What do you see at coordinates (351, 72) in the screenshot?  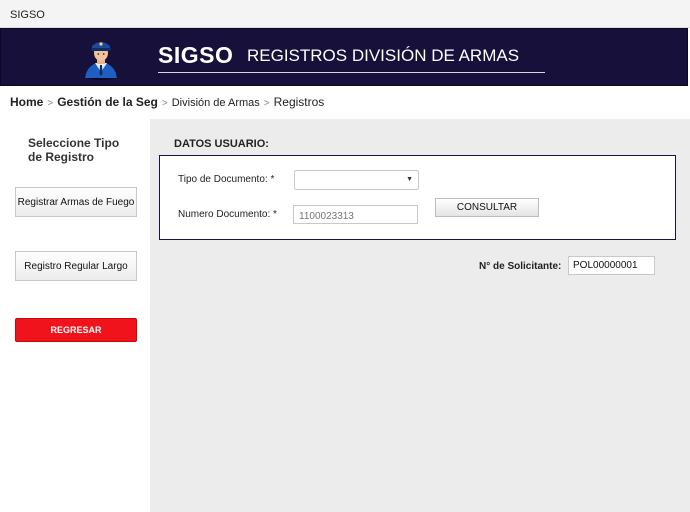 I see `header-divider` at bounding box center [351, 72].